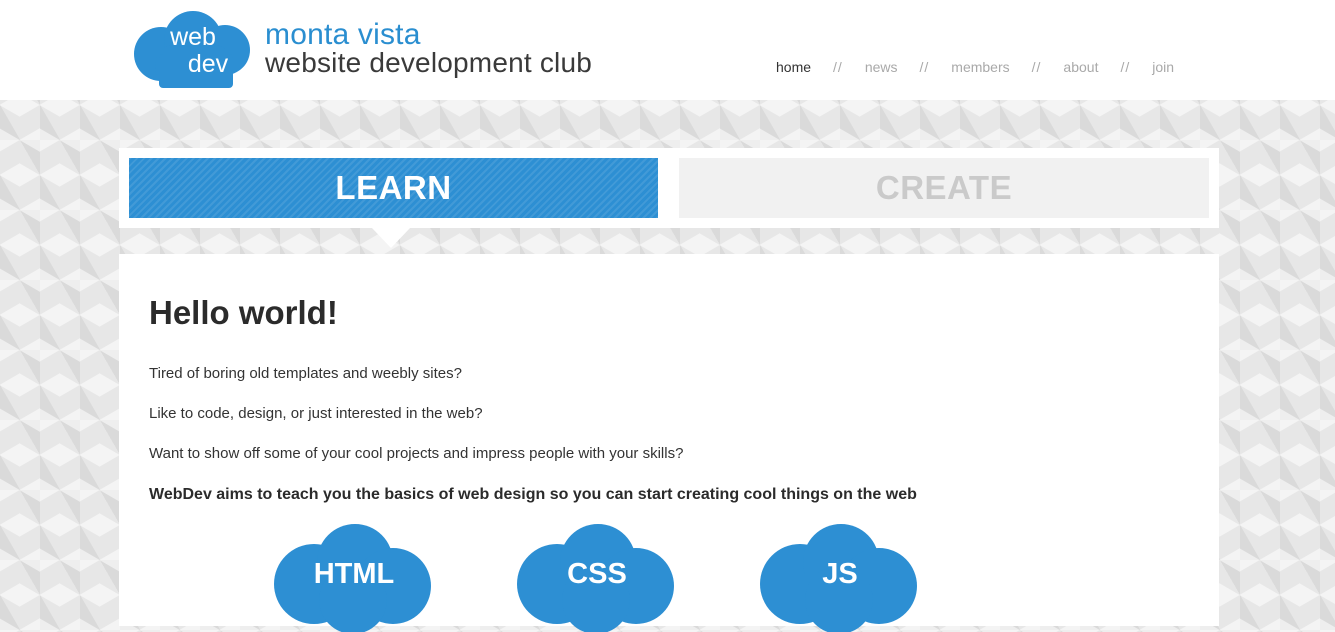  What do you see at coordinates (669, 188) in the screenshot?
I see `tabs-container: LEARN CREATE` at bounding box center [669, 188].